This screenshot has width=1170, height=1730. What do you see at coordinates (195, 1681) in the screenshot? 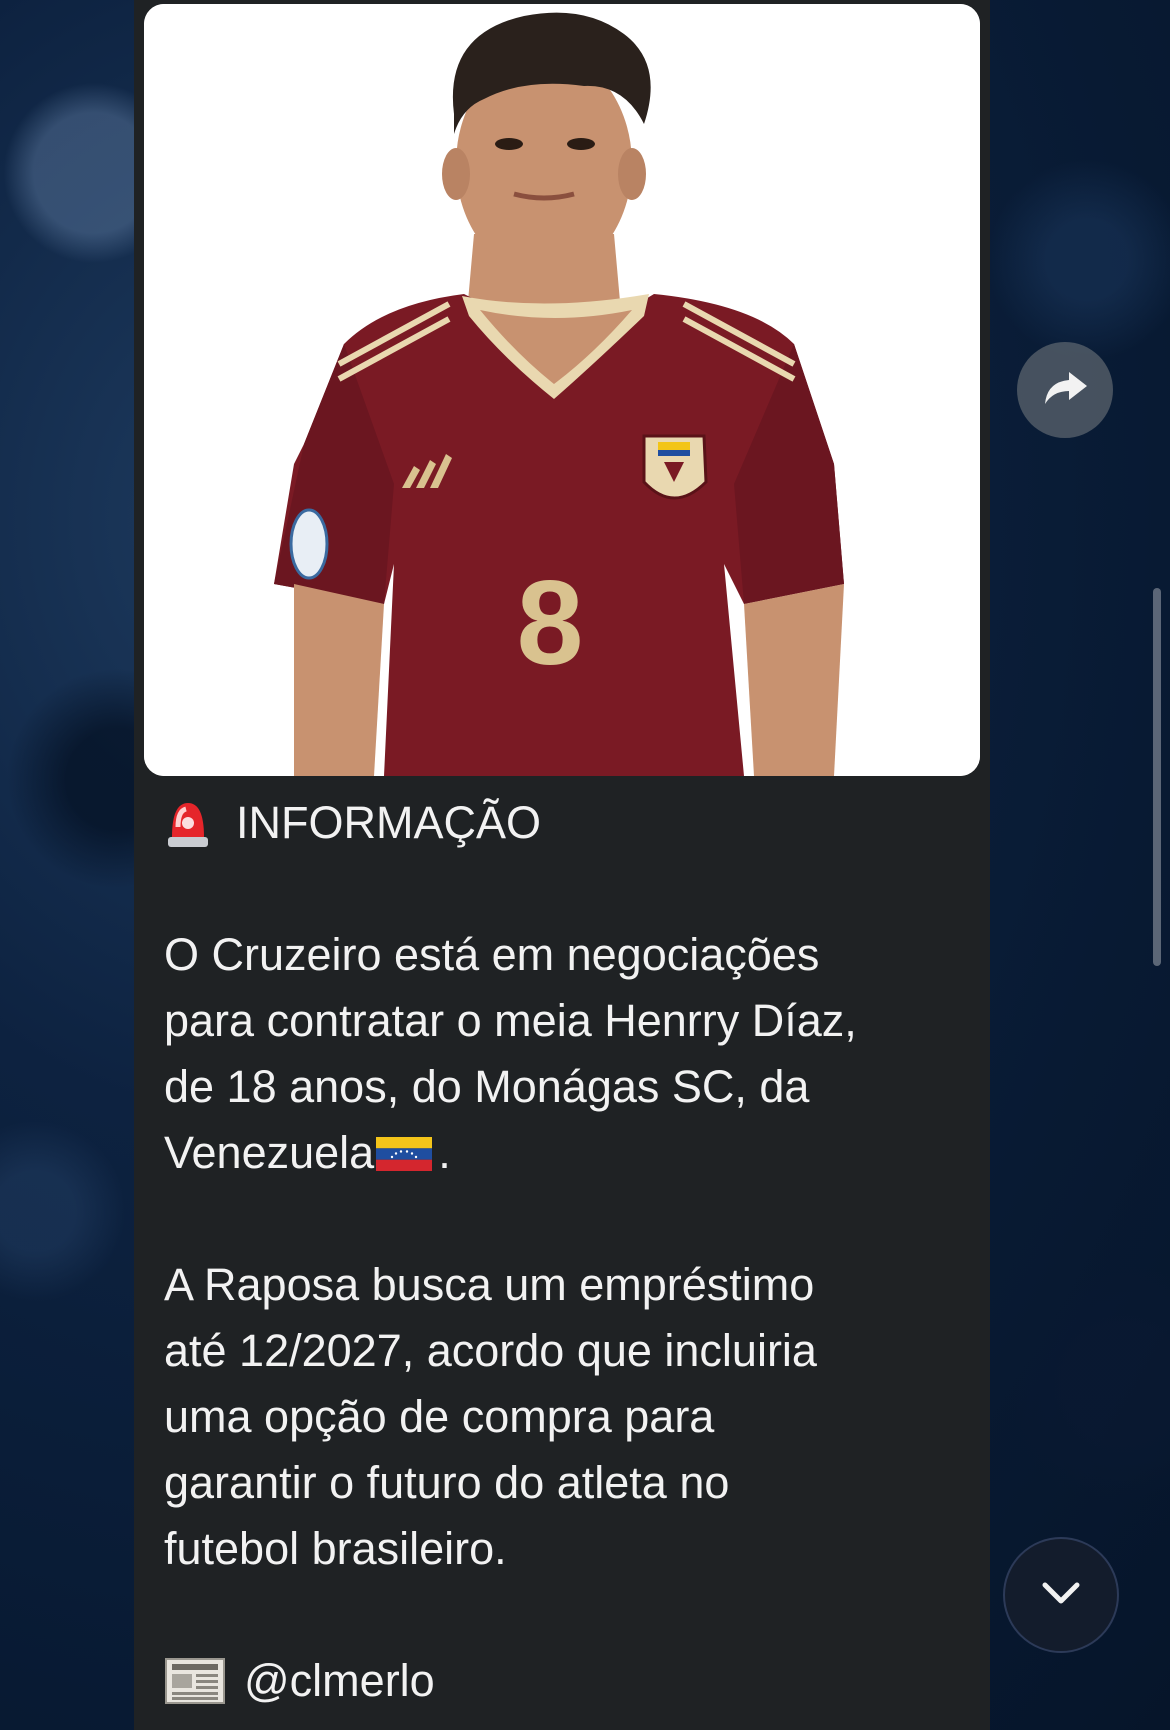
I see `newspaper-icon` at bounding box center [195, 1681].